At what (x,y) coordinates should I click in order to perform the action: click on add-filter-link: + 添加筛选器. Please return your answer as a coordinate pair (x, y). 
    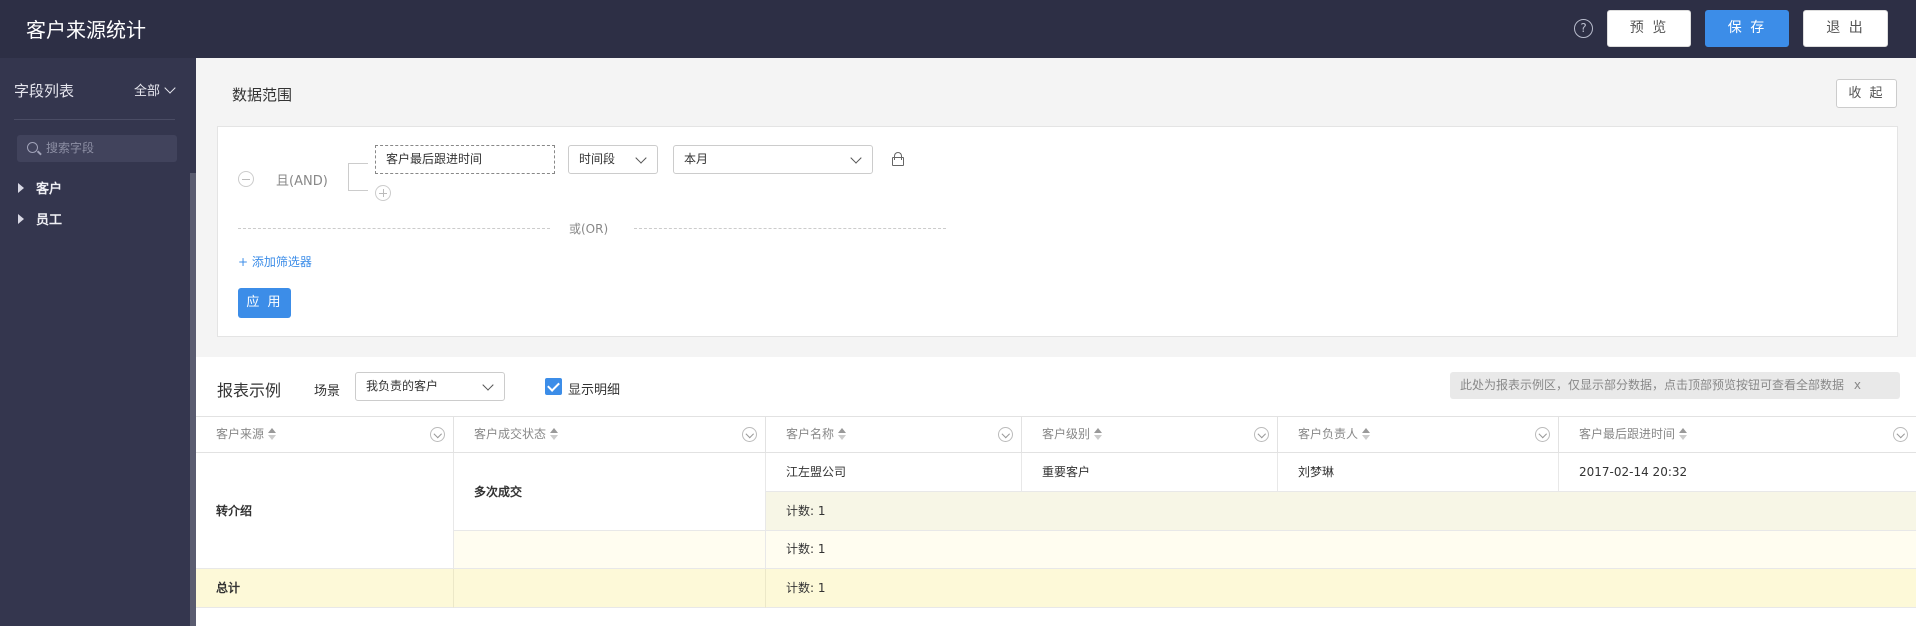
    Looking at the image, I should click on (275, 261).